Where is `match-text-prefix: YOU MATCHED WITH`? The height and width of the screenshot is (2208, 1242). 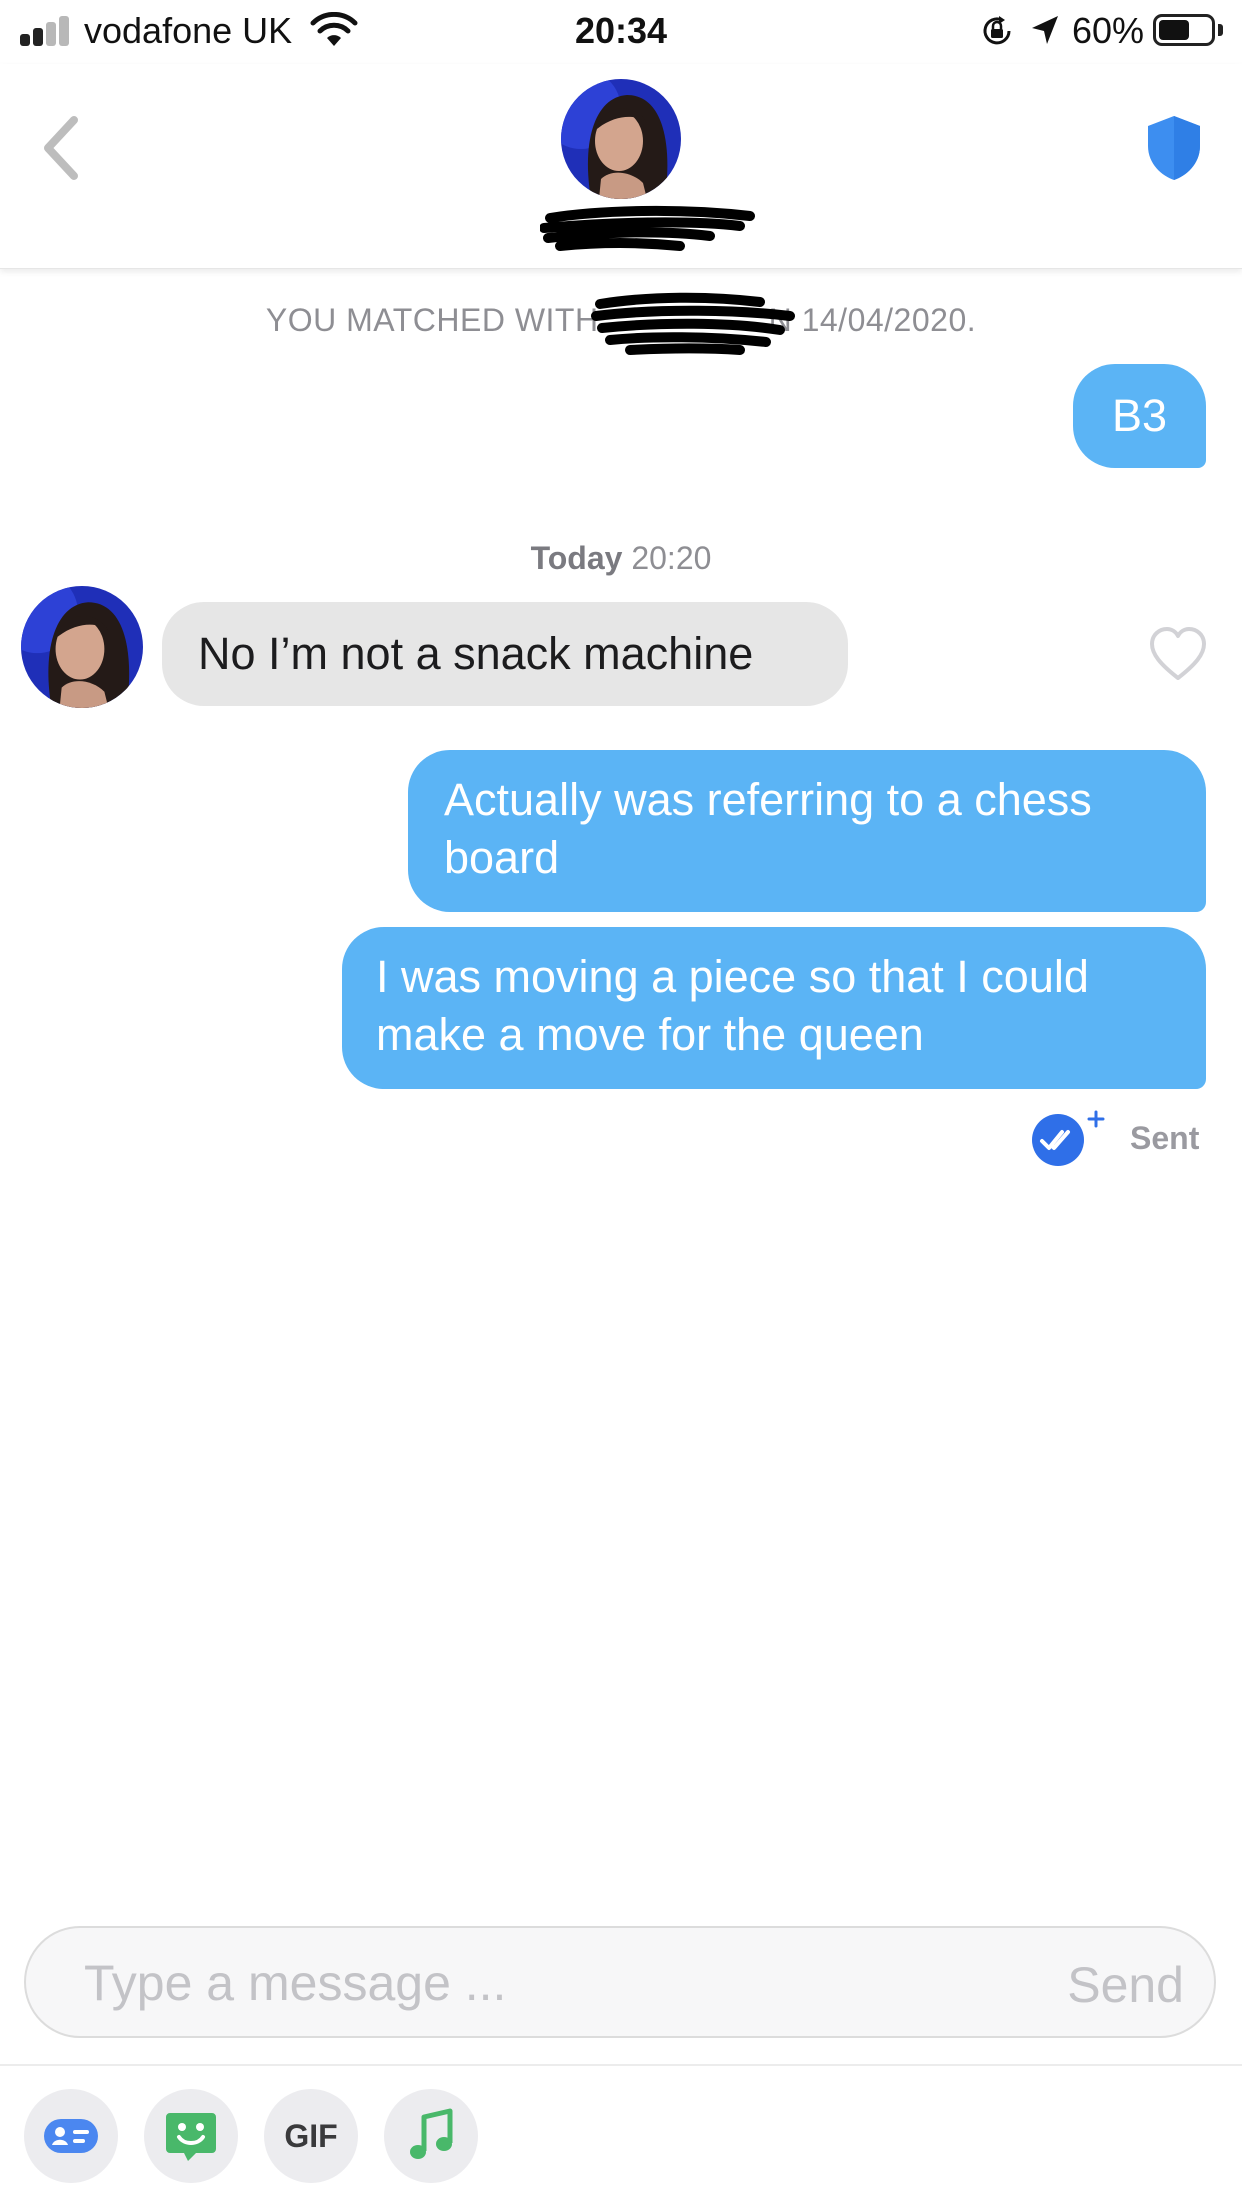 match-text-prefix: YOU MATCHED WITH is located at coordinates (432, 320).